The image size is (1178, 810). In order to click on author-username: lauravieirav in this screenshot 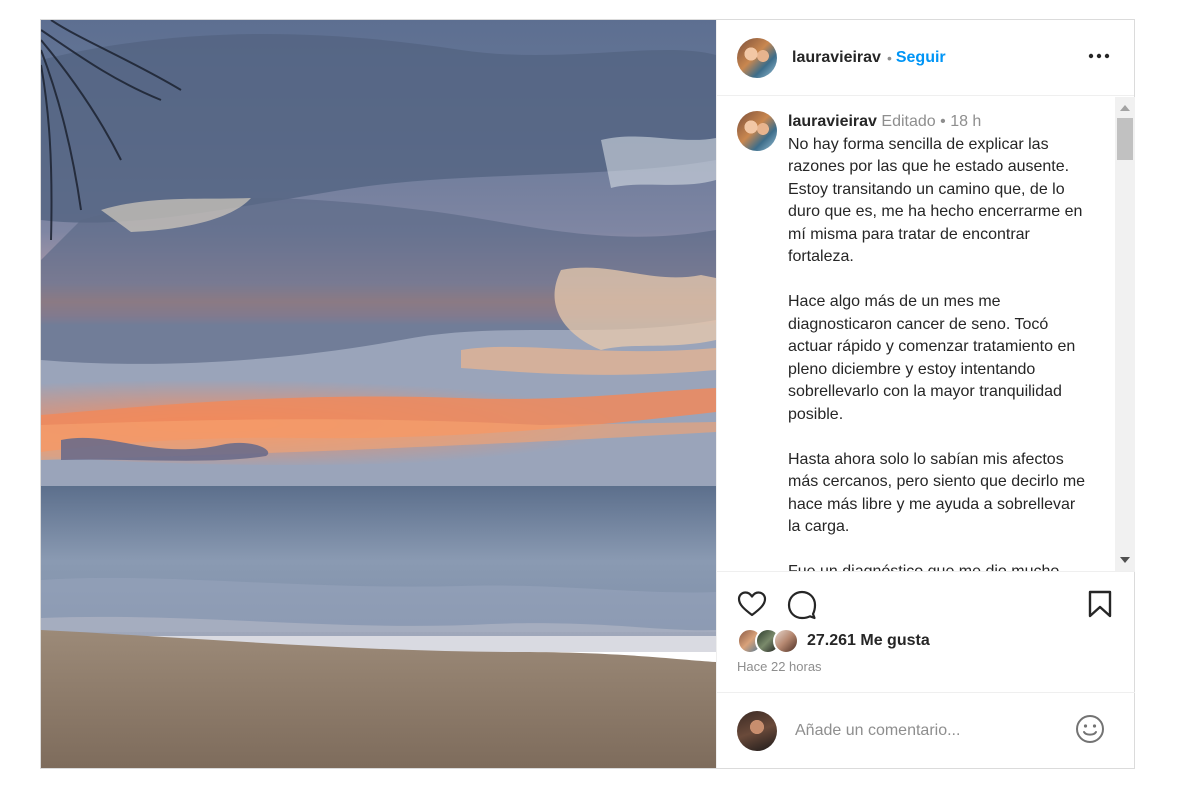, I will do `click(836, 58)`.